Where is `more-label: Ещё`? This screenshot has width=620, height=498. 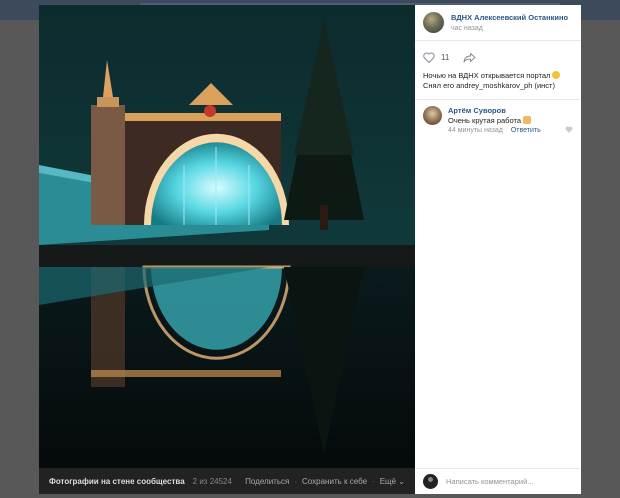 more-label: Ещё is located at coordinates (388, 481).